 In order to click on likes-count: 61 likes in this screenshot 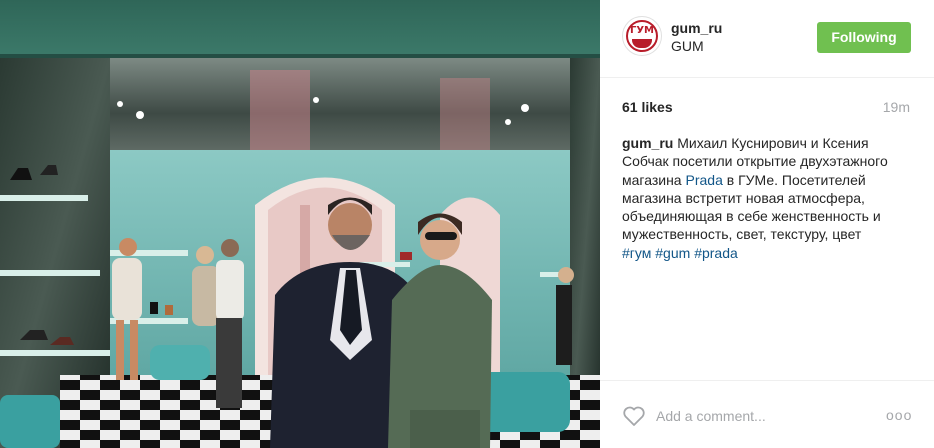, I will do `click(647, 107)`.